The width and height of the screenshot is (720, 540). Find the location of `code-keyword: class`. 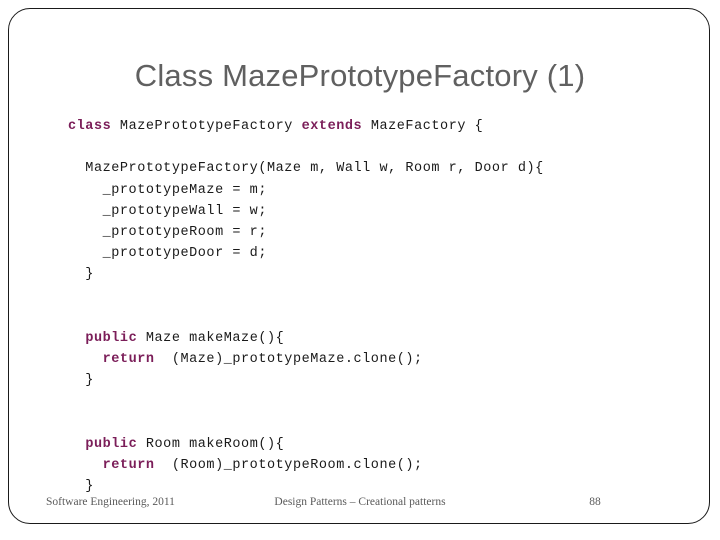

code-keyword: class is located at coordinates (94, 126).